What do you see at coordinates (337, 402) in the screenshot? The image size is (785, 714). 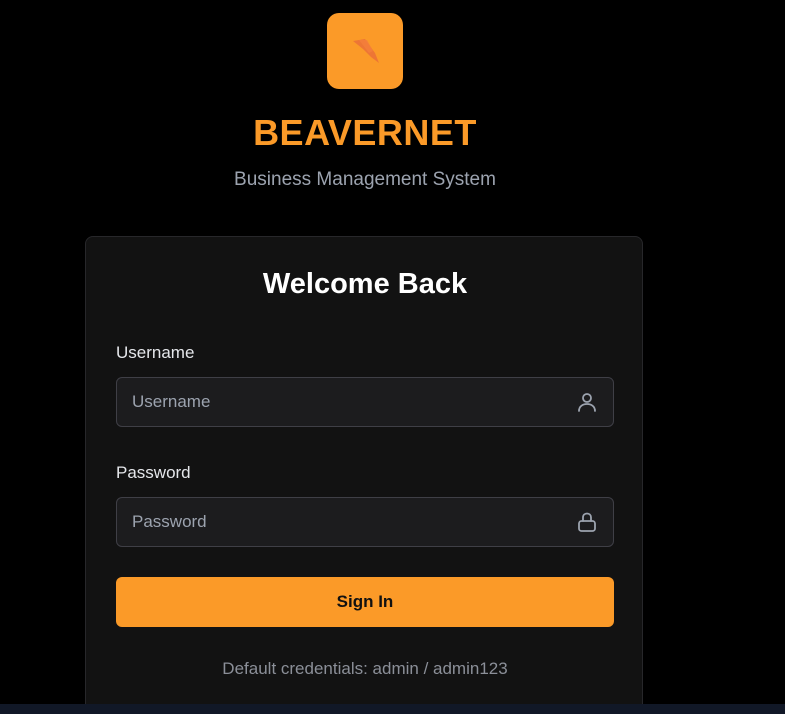 I see `username-input` at bounding box center [337, 402].